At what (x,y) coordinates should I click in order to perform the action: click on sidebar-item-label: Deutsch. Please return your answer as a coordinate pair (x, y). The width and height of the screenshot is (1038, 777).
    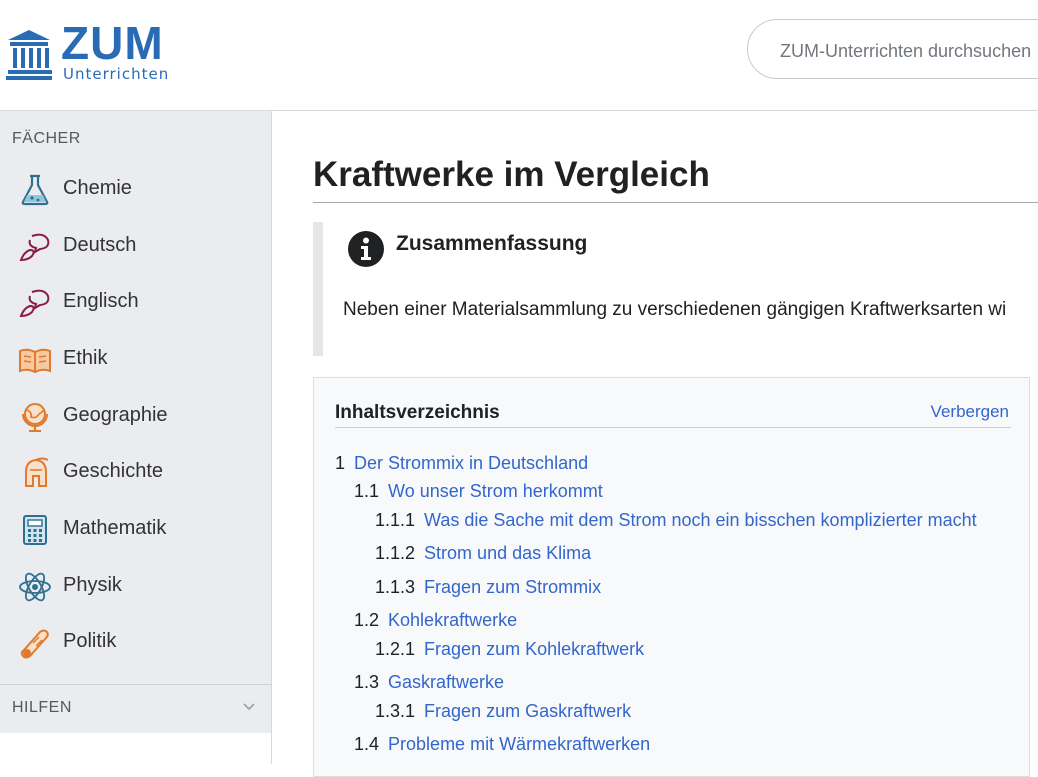
    Looking at the image, I should click on (100, 245).